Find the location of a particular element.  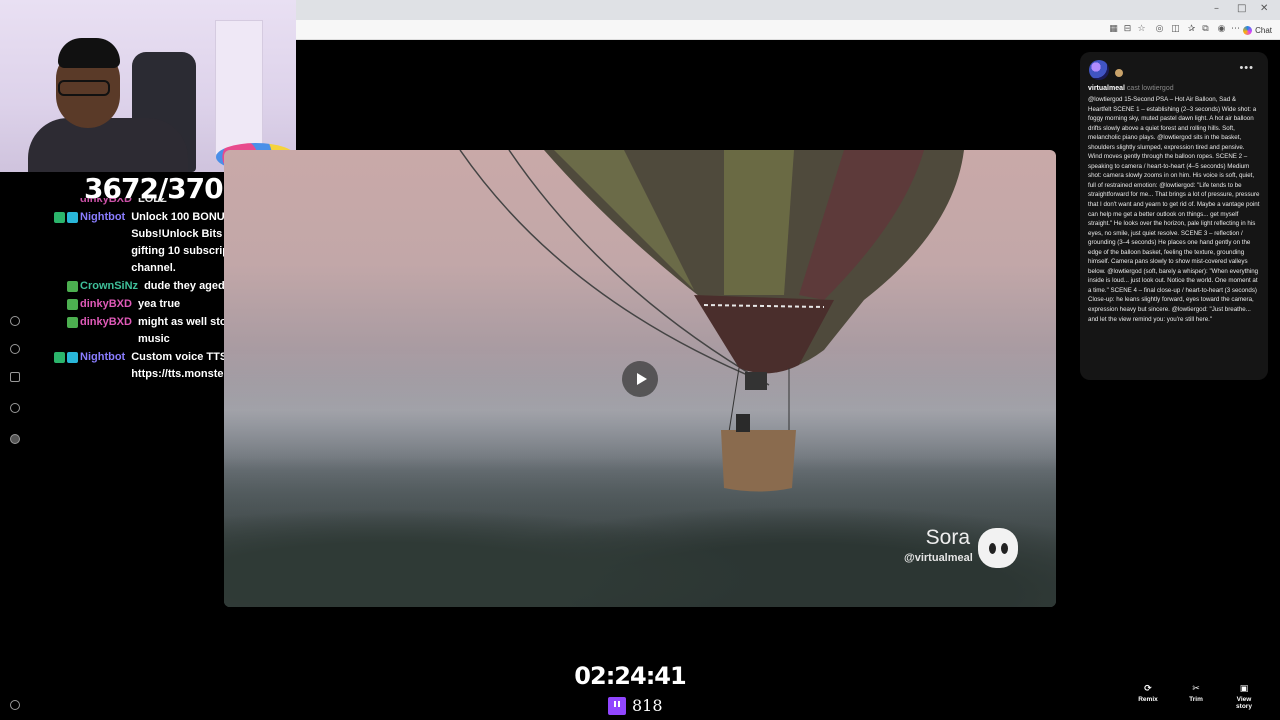

view-story-button: ▣ View story is located at coordinates (1244, 697).